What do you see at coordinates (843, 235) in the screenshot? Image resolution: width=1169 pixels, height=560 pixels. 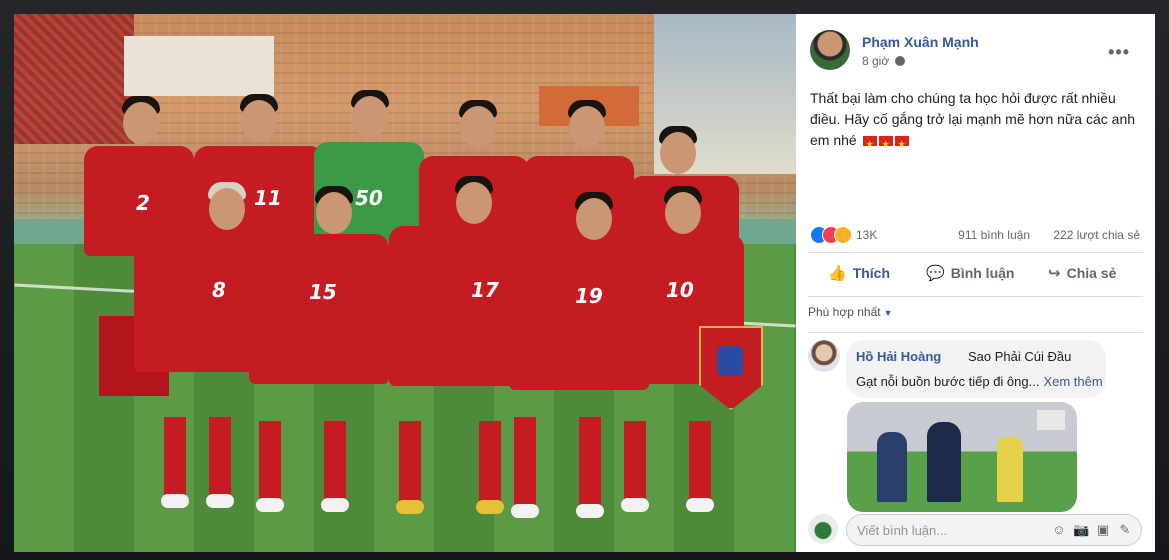 I see `sad-reaction-icon` at bounding box center [843, 235].